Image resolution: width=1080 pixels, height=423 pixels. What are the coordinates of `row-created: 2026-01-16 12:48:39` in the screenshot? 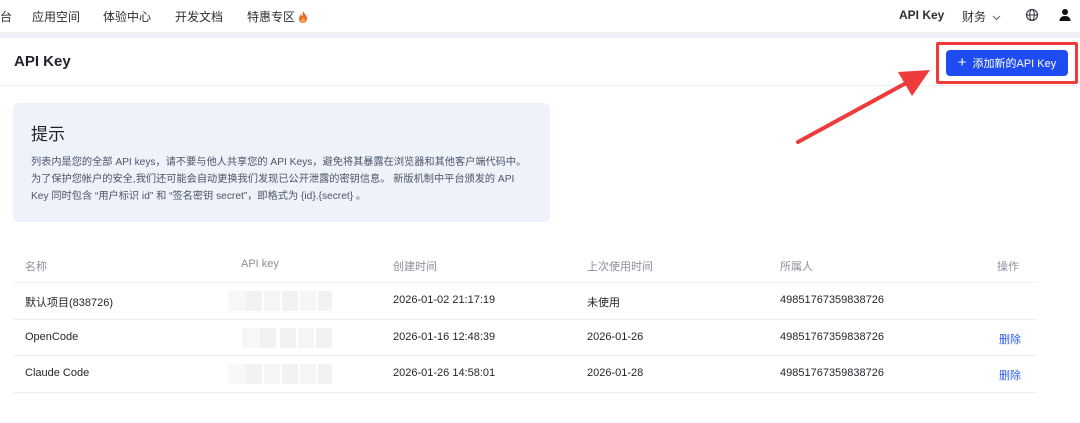 It's located at (444, 336).